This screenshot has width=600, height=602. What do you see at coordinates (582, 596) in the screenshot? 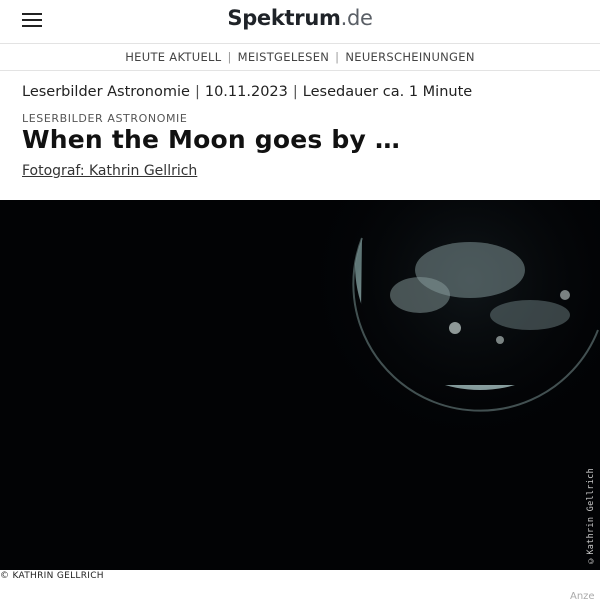
I see `ad-label: Anze` at bounding box center [582, 596].